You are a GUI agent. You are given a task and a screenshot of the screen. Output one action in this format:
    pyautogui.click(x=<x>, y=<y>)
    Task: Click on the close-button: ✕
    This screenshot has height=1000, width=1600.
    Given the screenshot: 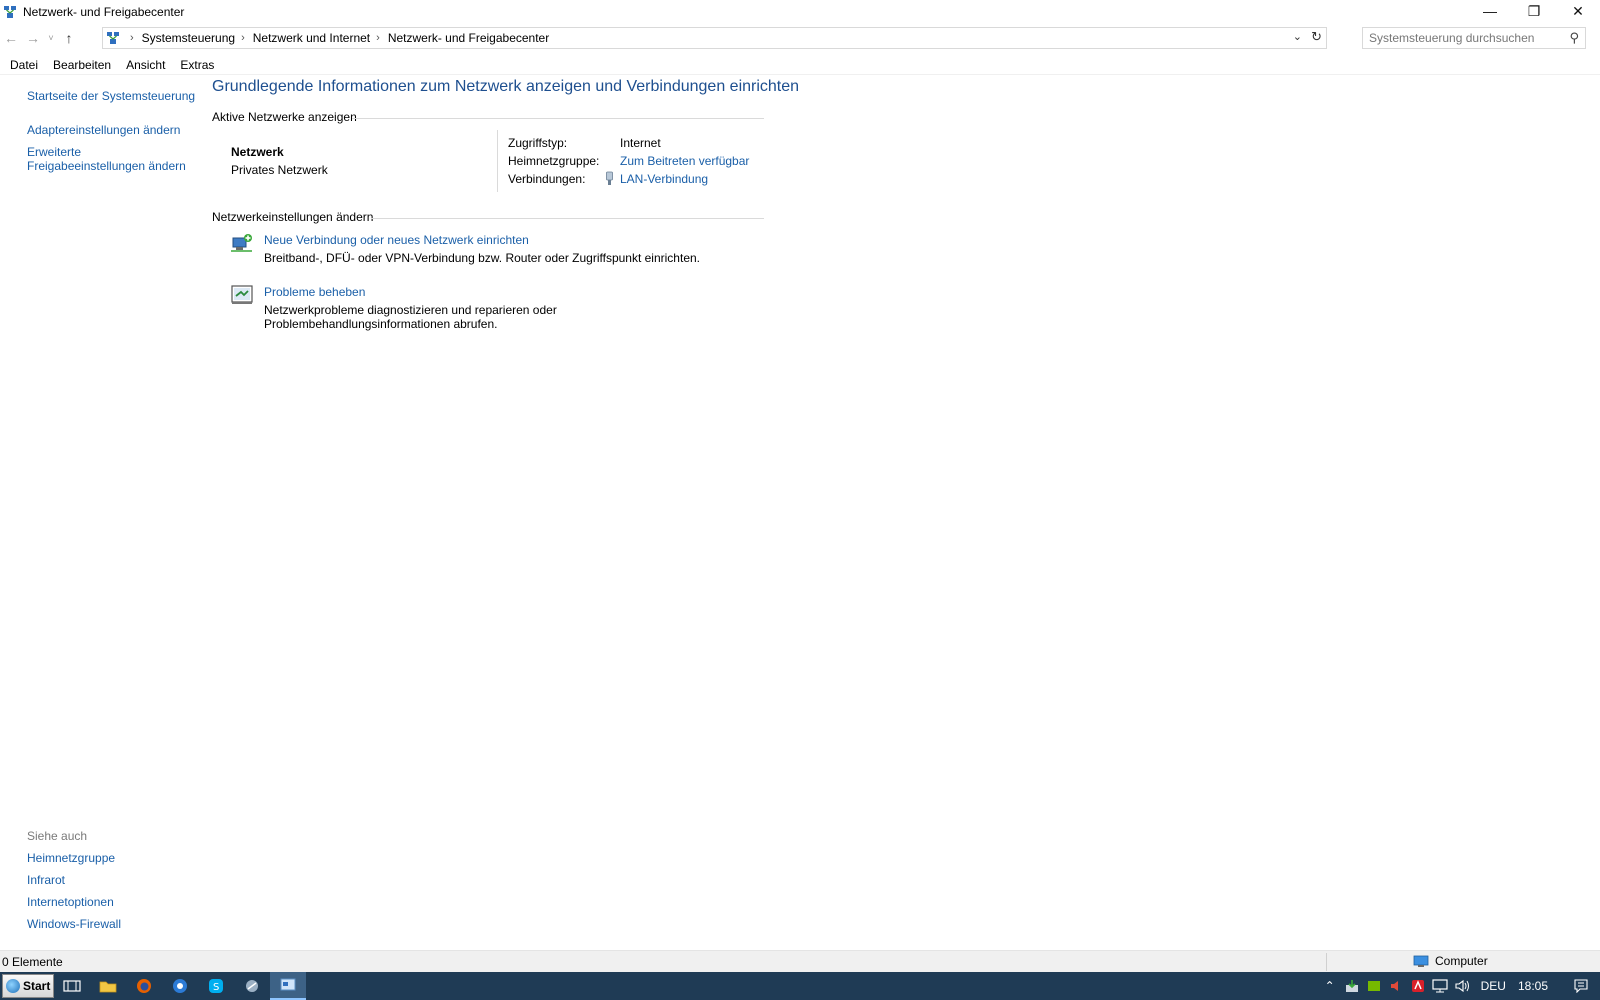 What is the action you would take?
    pyautogui.click(x=1578, y=11)
    